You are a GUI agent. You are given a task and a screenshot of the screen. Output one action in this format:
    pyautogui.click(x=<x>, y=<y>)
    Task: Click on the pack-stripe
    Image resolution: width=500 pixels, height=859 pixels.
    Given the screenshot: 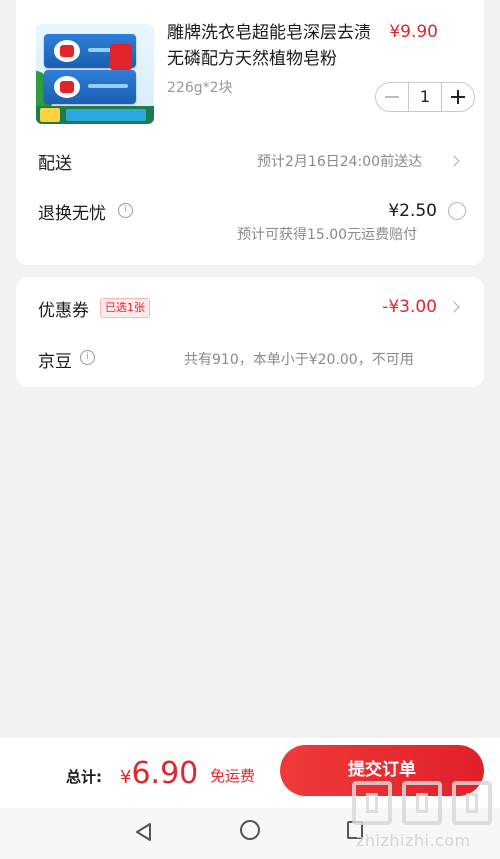 What is the action you would take?
    pyautogui.click(x=108, y=86)
    